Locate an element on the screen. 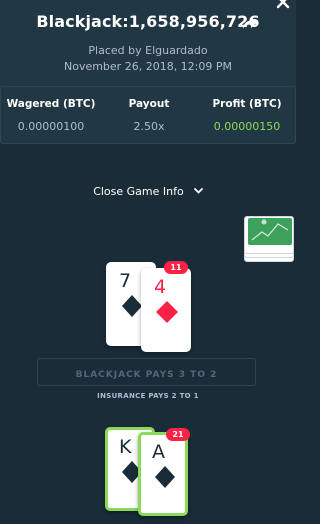  profit-label: Profit (BTC) is located at coordinates (247, 104).